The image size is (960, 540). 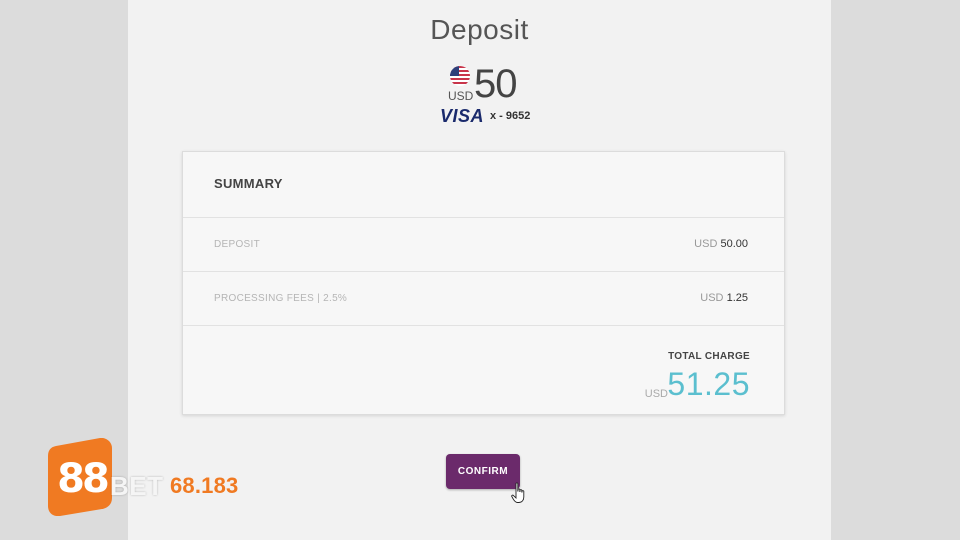 What do you see at coordinates (479, 29) in the screenshot?
I see `page-title: Deposit` at bounding box center [479, 29].